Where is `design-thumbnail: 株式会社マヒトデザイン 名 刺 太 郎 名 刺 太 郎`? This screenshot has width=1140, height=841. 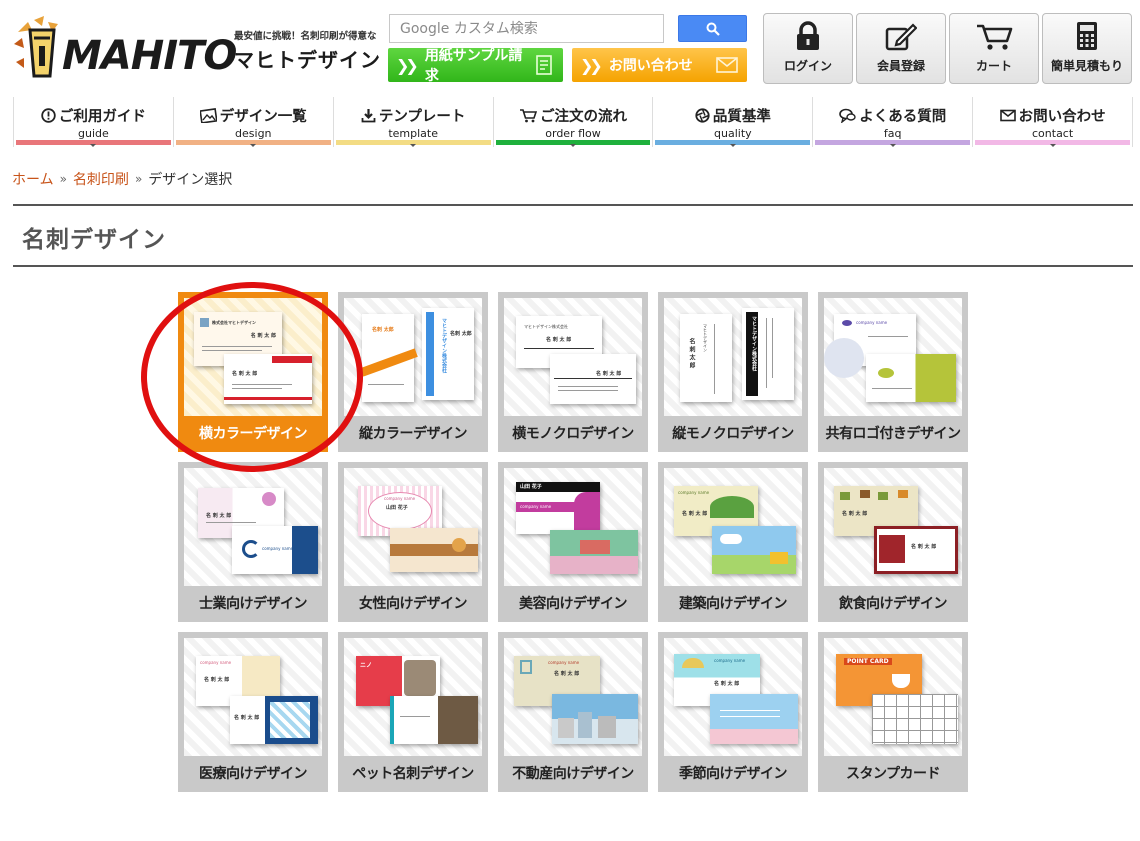
design-thumbnail: 株式会社マヒトデザイン 名 刺 太 郎 名 刺 太 郎 is located at coordinates (253, 357).